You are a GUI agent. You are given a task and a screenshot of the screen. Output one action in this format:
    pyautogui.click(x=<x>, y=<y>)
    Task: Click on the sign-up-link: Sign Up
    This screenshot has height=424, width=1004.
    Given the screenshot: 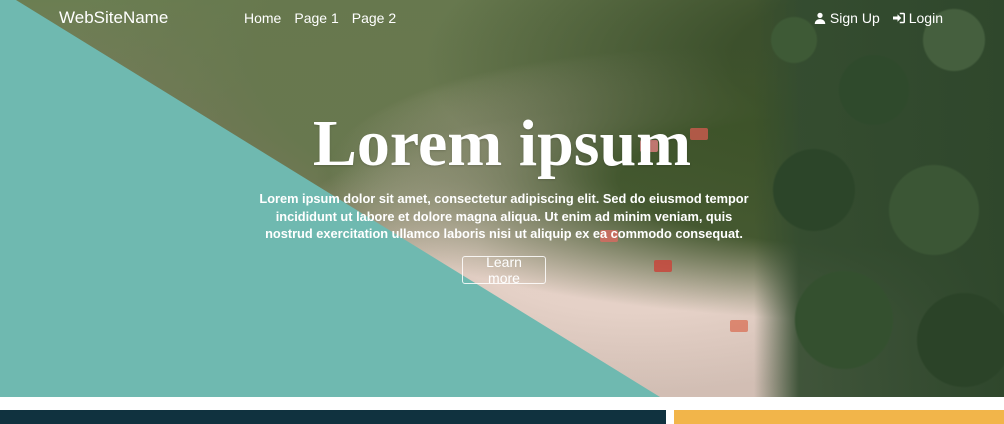 What is the action you would take?
    pyautogui.click(x=847, y=18)
    